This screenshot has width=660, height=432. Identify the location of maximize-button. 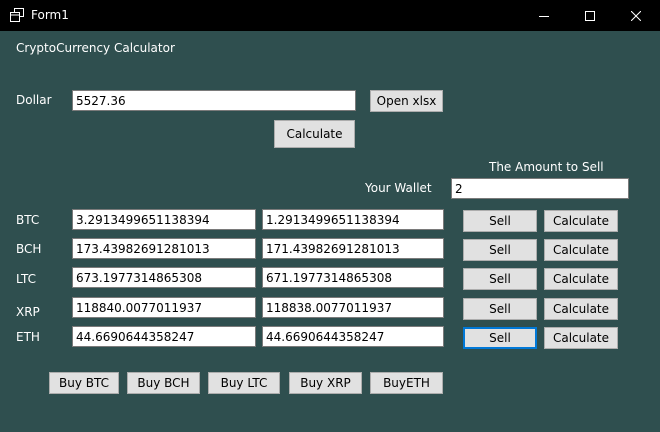
(590, 15).